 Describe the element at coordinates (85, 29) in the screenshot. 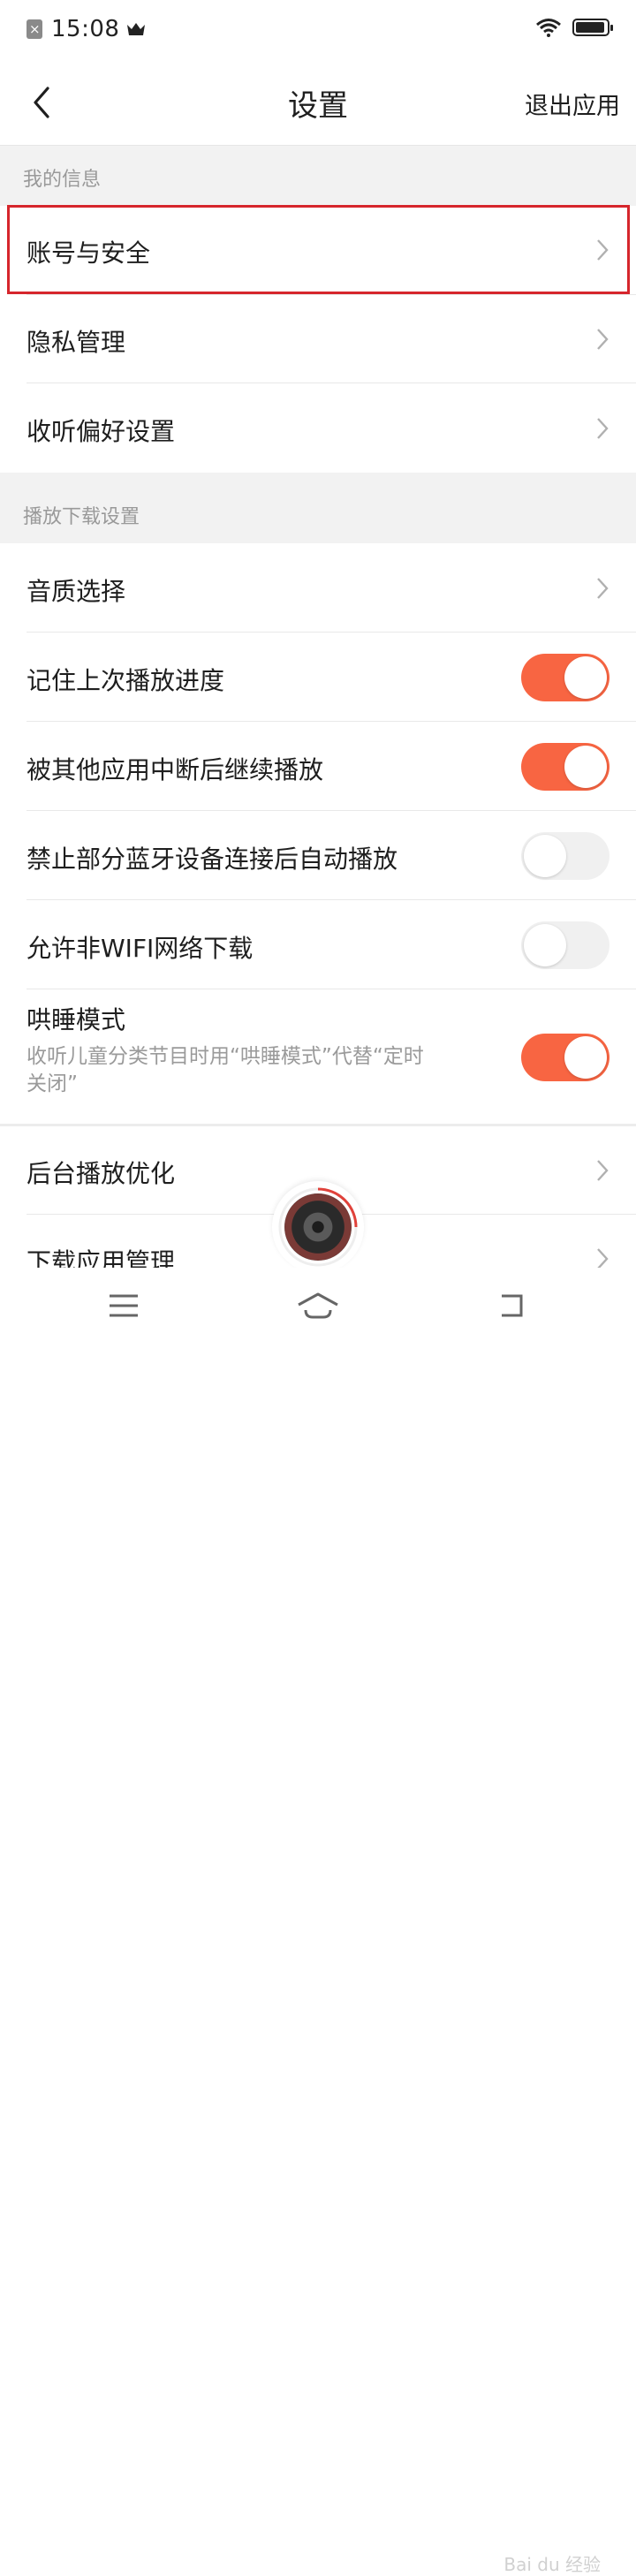

I see `status-time: 15:08` at that location.